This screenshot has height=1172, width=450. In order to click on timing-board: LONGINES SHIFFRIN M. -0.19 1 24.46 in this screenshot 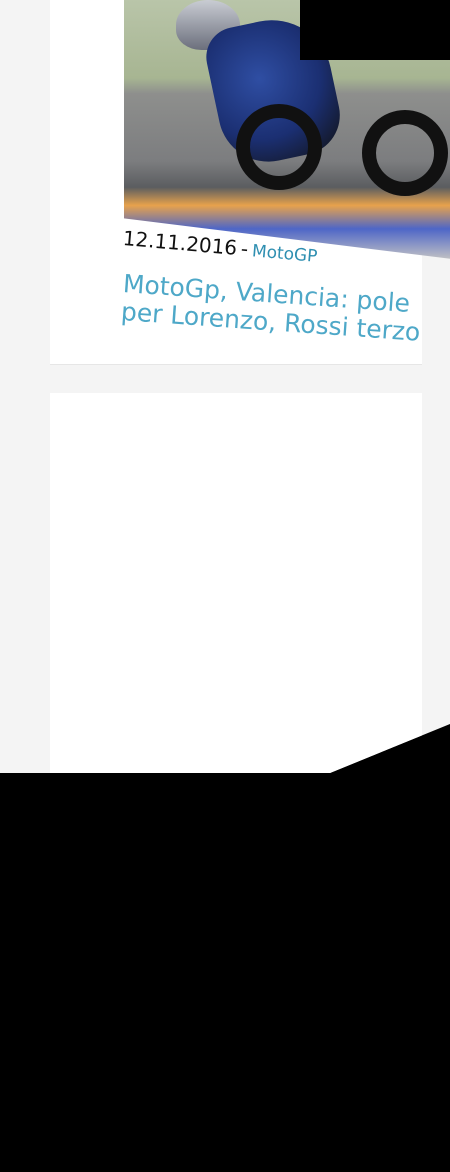, I will do `click(356, 848)`.